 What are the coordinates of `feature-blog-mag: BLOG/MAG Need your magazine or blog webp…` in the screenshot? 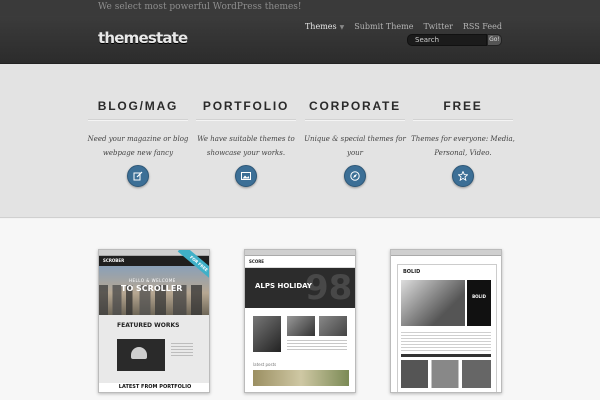 It's located at (138, 141).